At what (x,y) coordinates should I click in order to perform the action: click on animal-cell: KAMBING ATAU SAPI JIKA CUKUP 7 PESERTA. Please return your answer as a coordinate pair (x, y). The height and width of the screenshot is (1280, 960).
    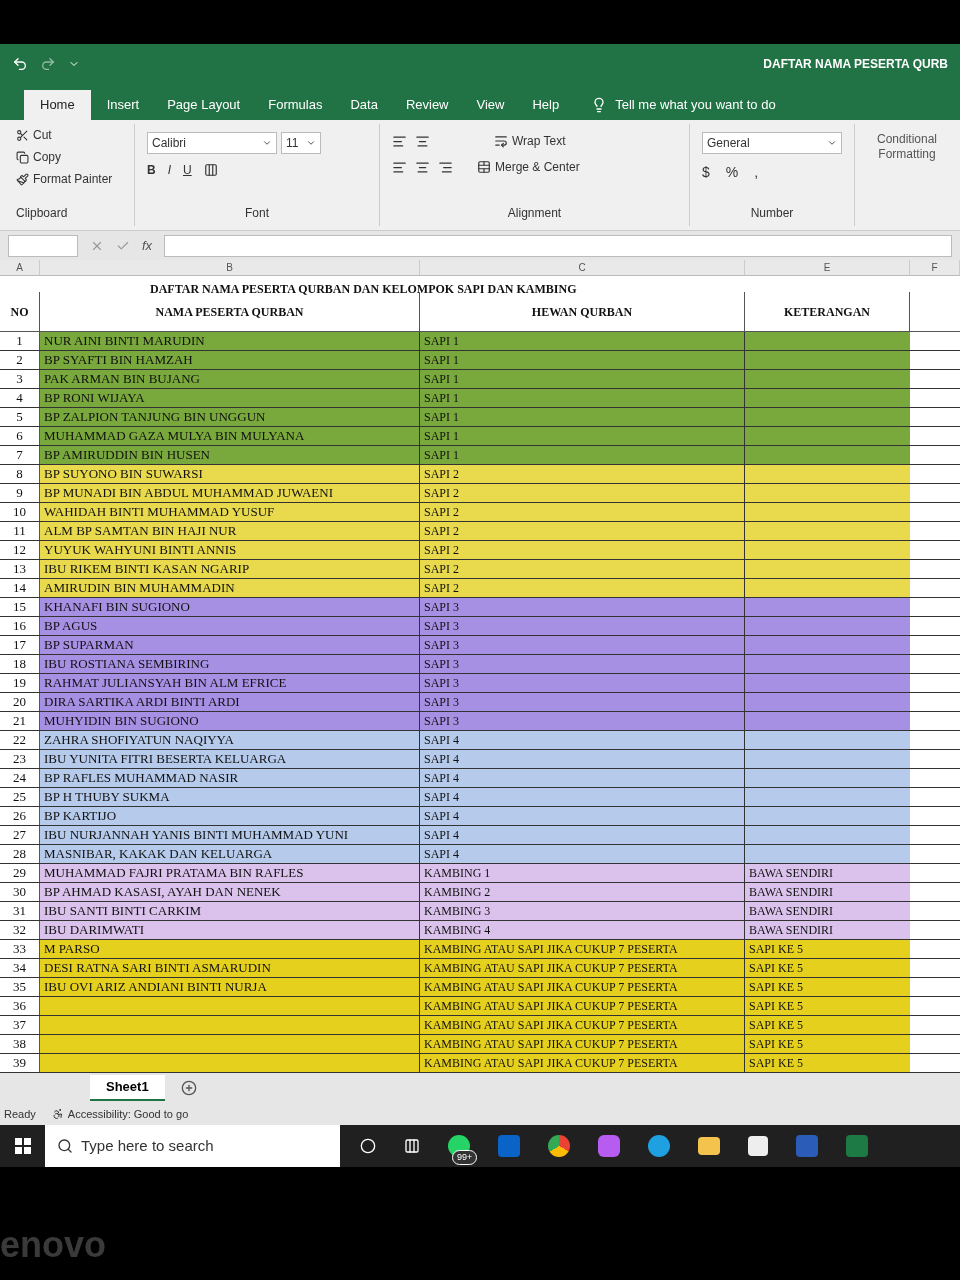
    Looking at the image, I should click on (551, 987).